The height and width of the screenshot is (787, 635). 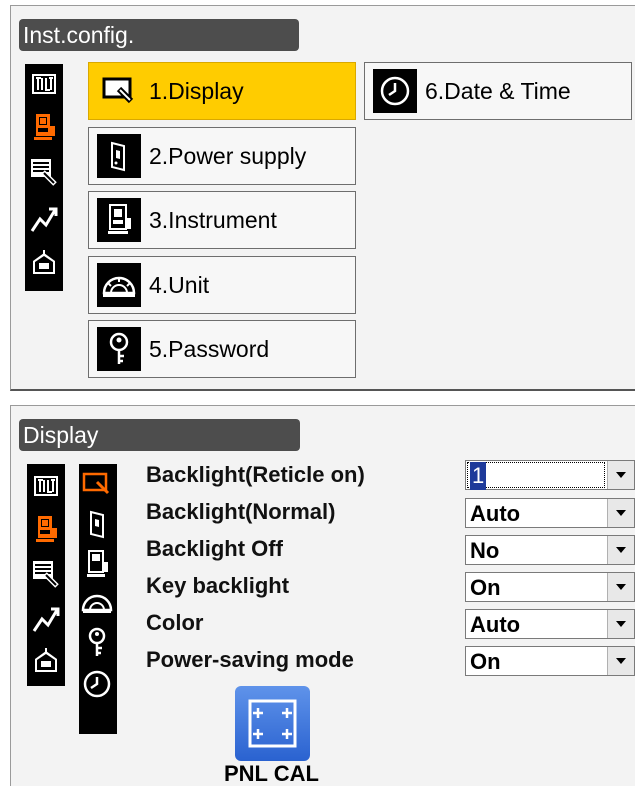 What do you see at coordinates (250, 659) in the screenshot?
I see `setting-label-power-saving: Power-saving mode` at bounding box center [250, 659].